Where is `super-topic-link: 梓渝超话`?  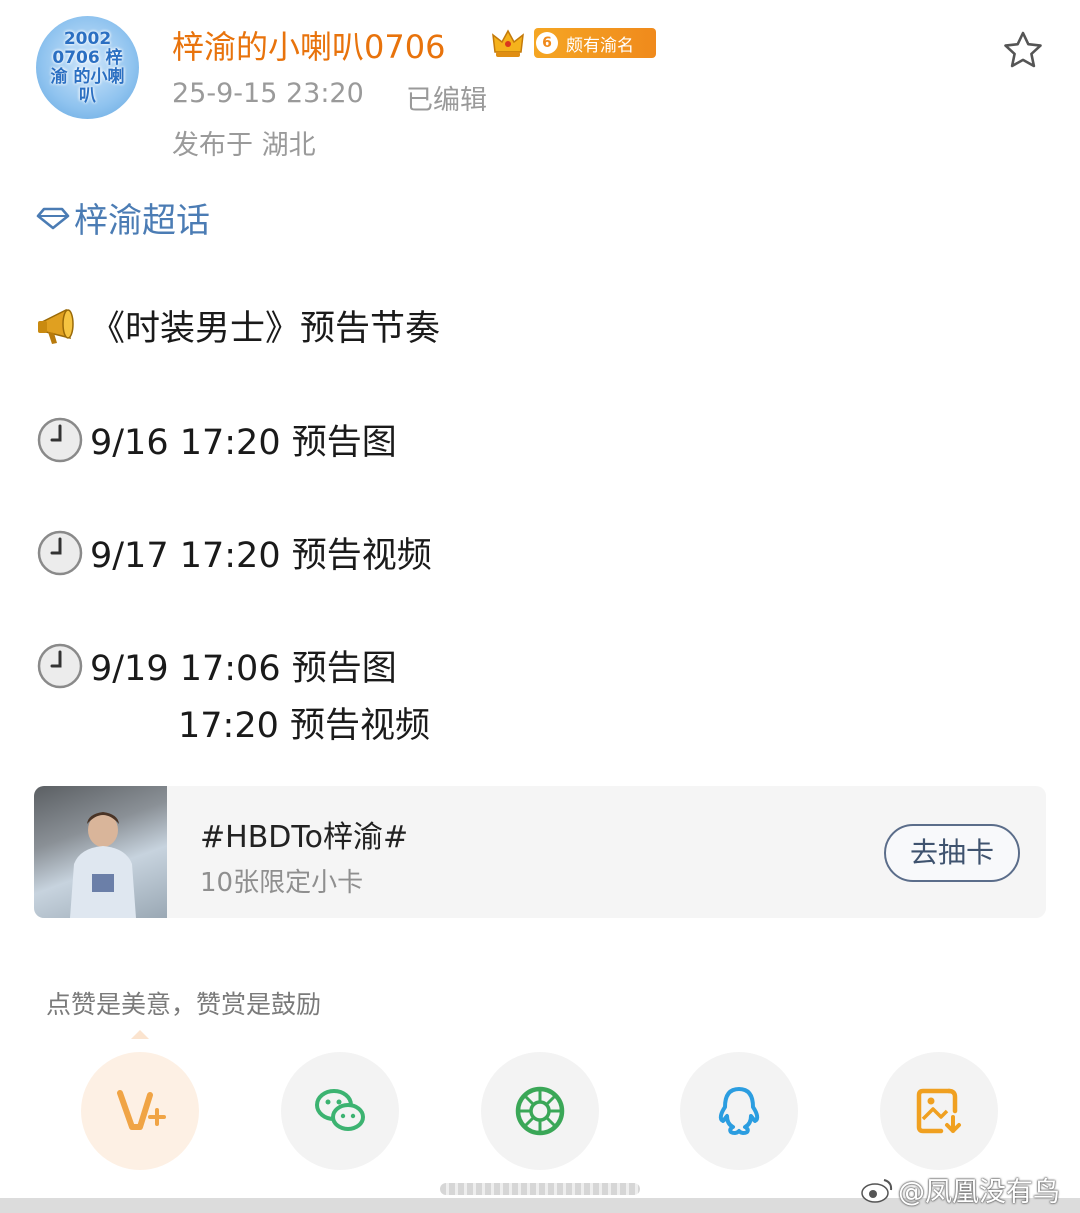 super-topic-link: 梓渝超话 is located at coordinates (123, 217).